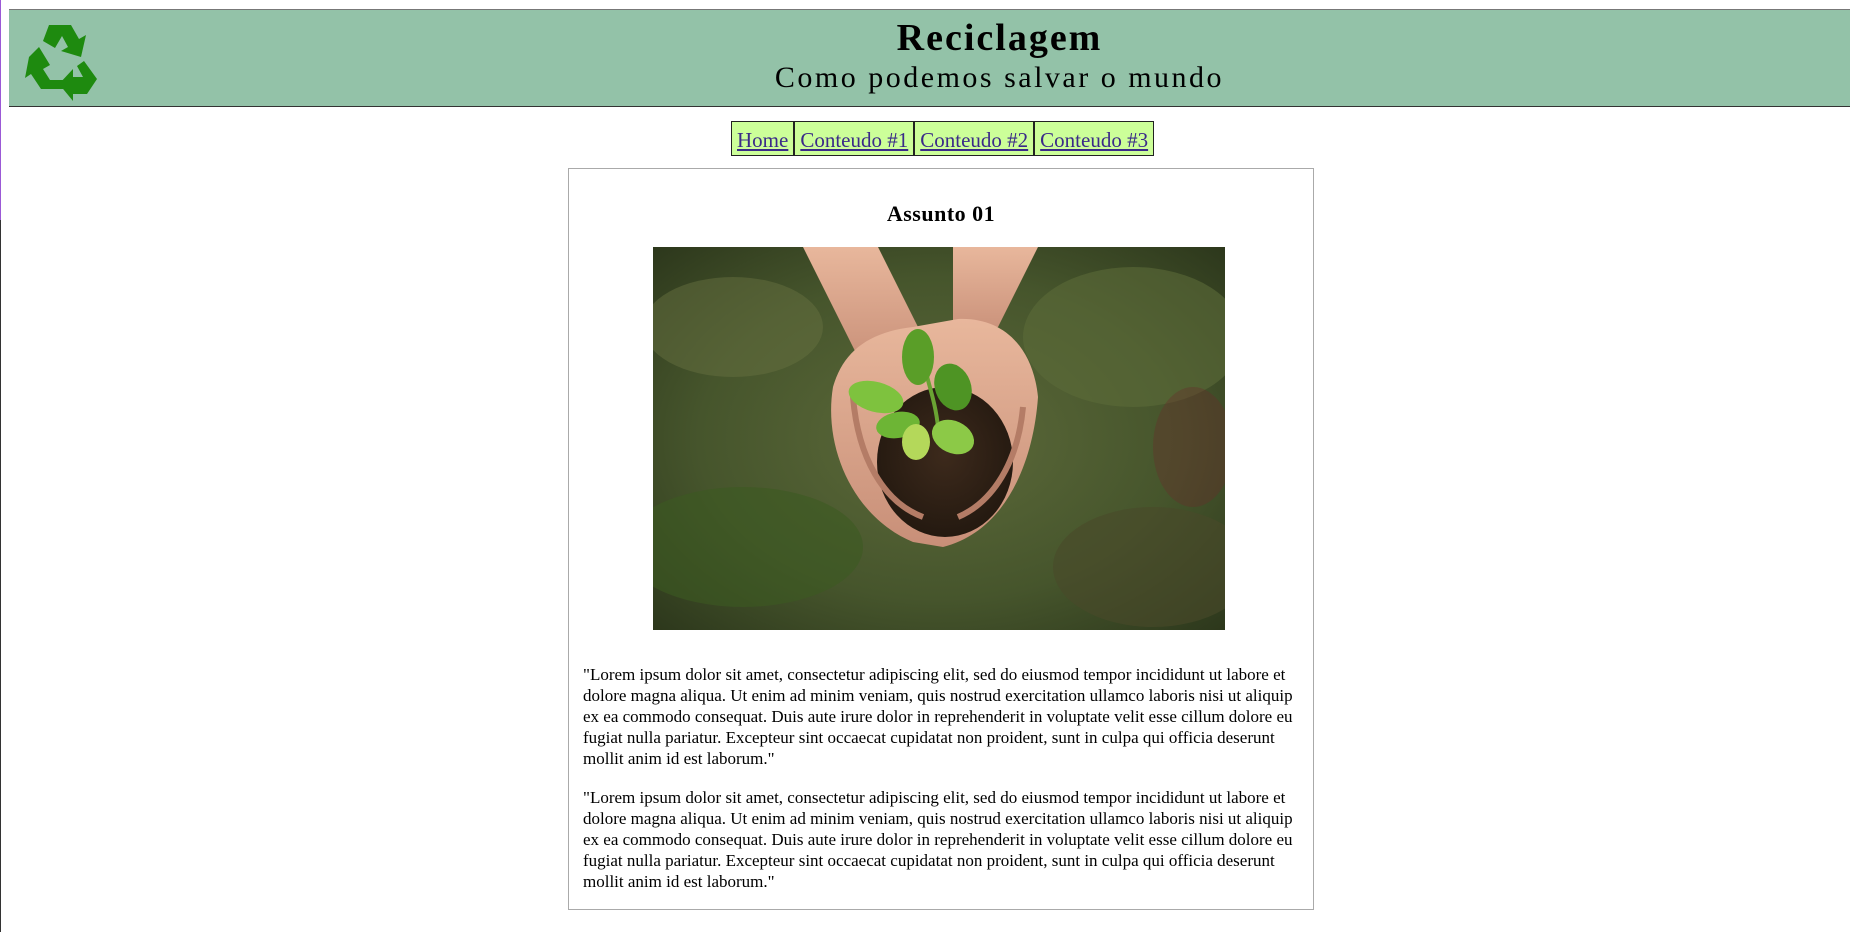 The image size is (1850, 932). I want to click on header-titles: Reciclagem Como podemos salvar o mundo, so click(929, 56).